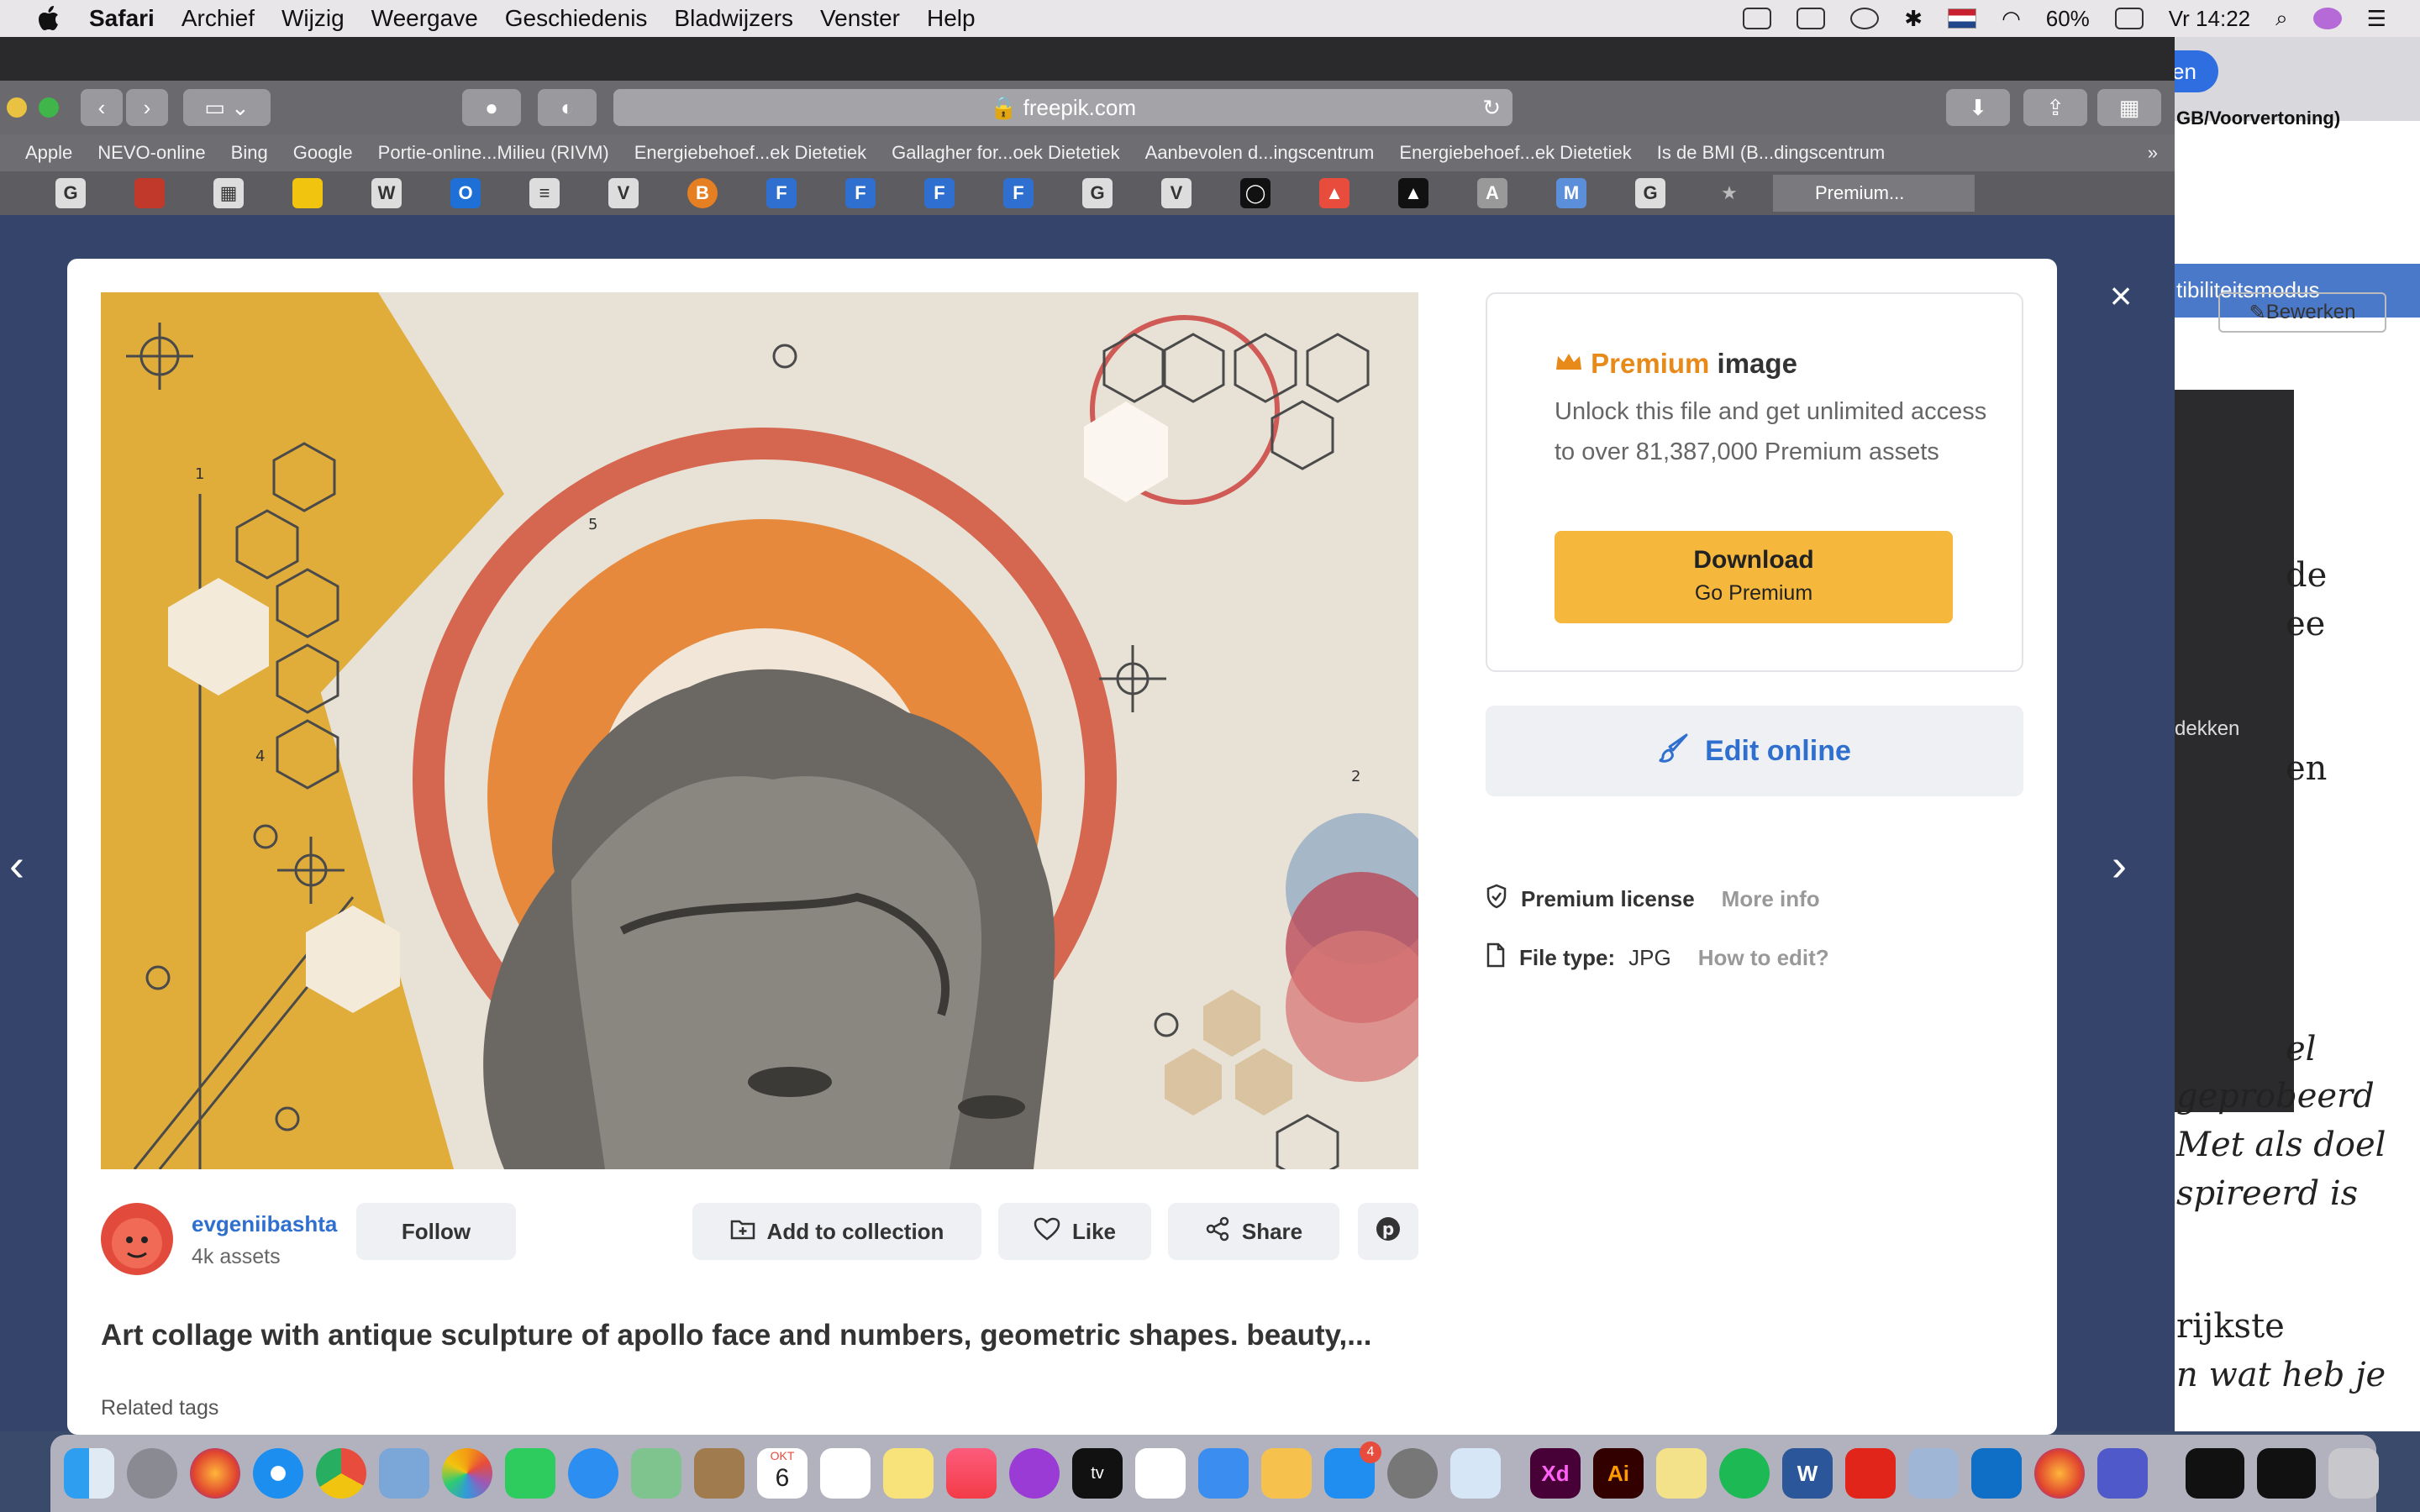  What do you see at coordinates (623, 193) in the screenshot?
I see `vimeo-tab-icon: V` at bounding box center [623, 193].